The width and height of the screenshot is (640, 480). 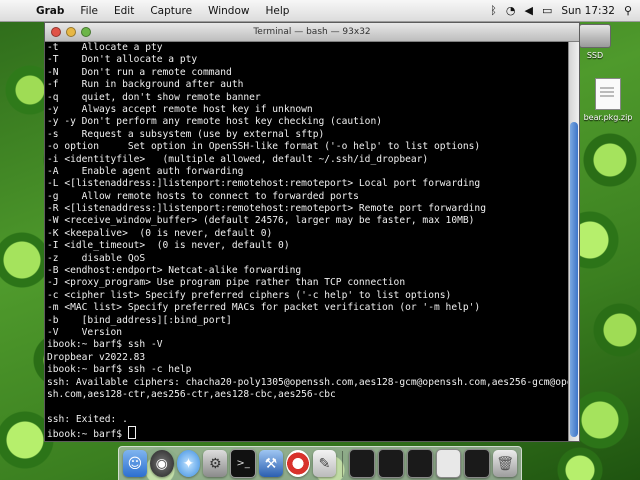 I want to click on safari-icon: ✦, so click(x=188, y=463).